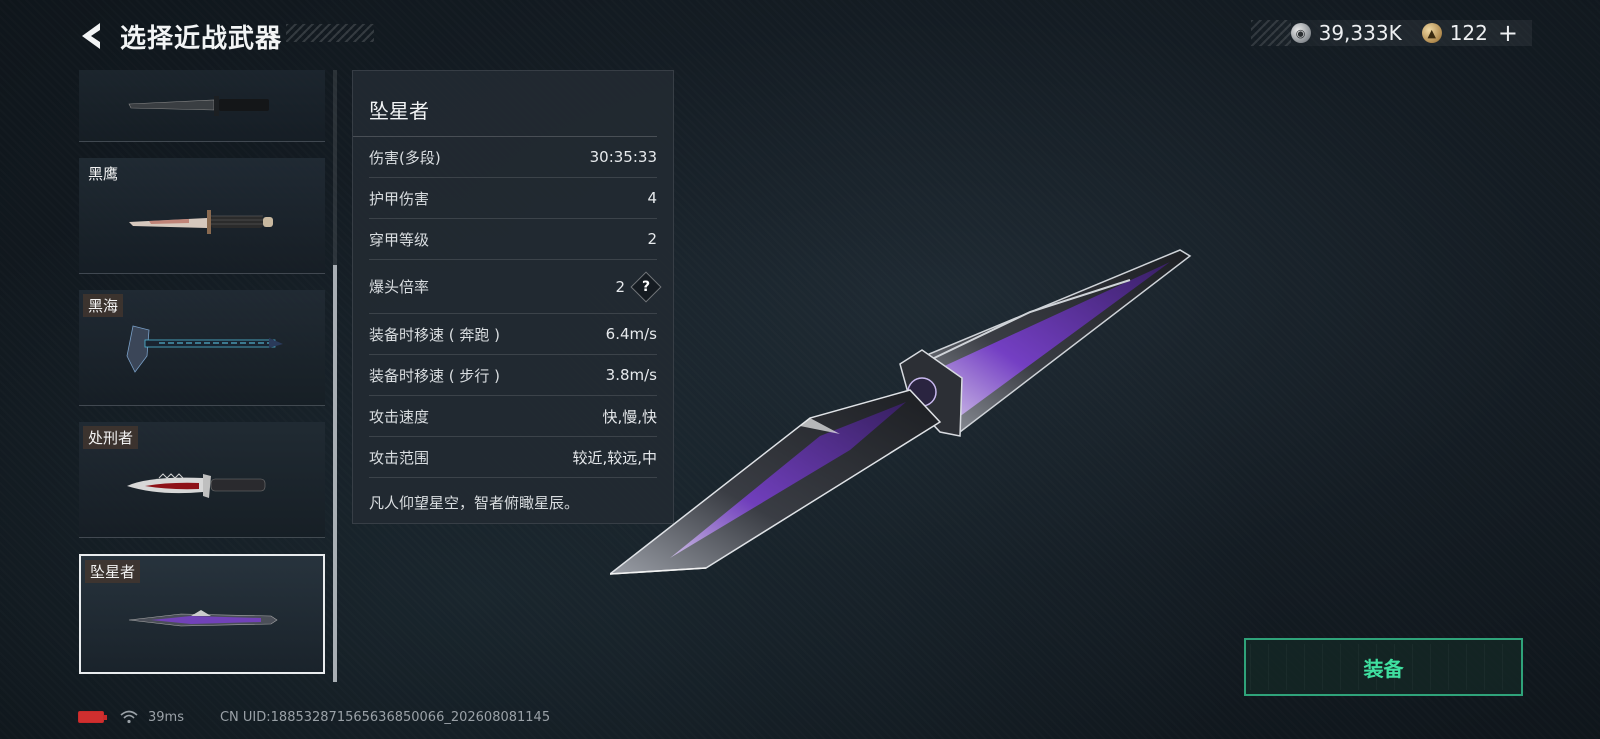 The height and width of the screenshot is (739, 1600). Describe the element at coordinates (203, 618) in the screenshot. I see `star-faller-knife-thumbnail` at that location.